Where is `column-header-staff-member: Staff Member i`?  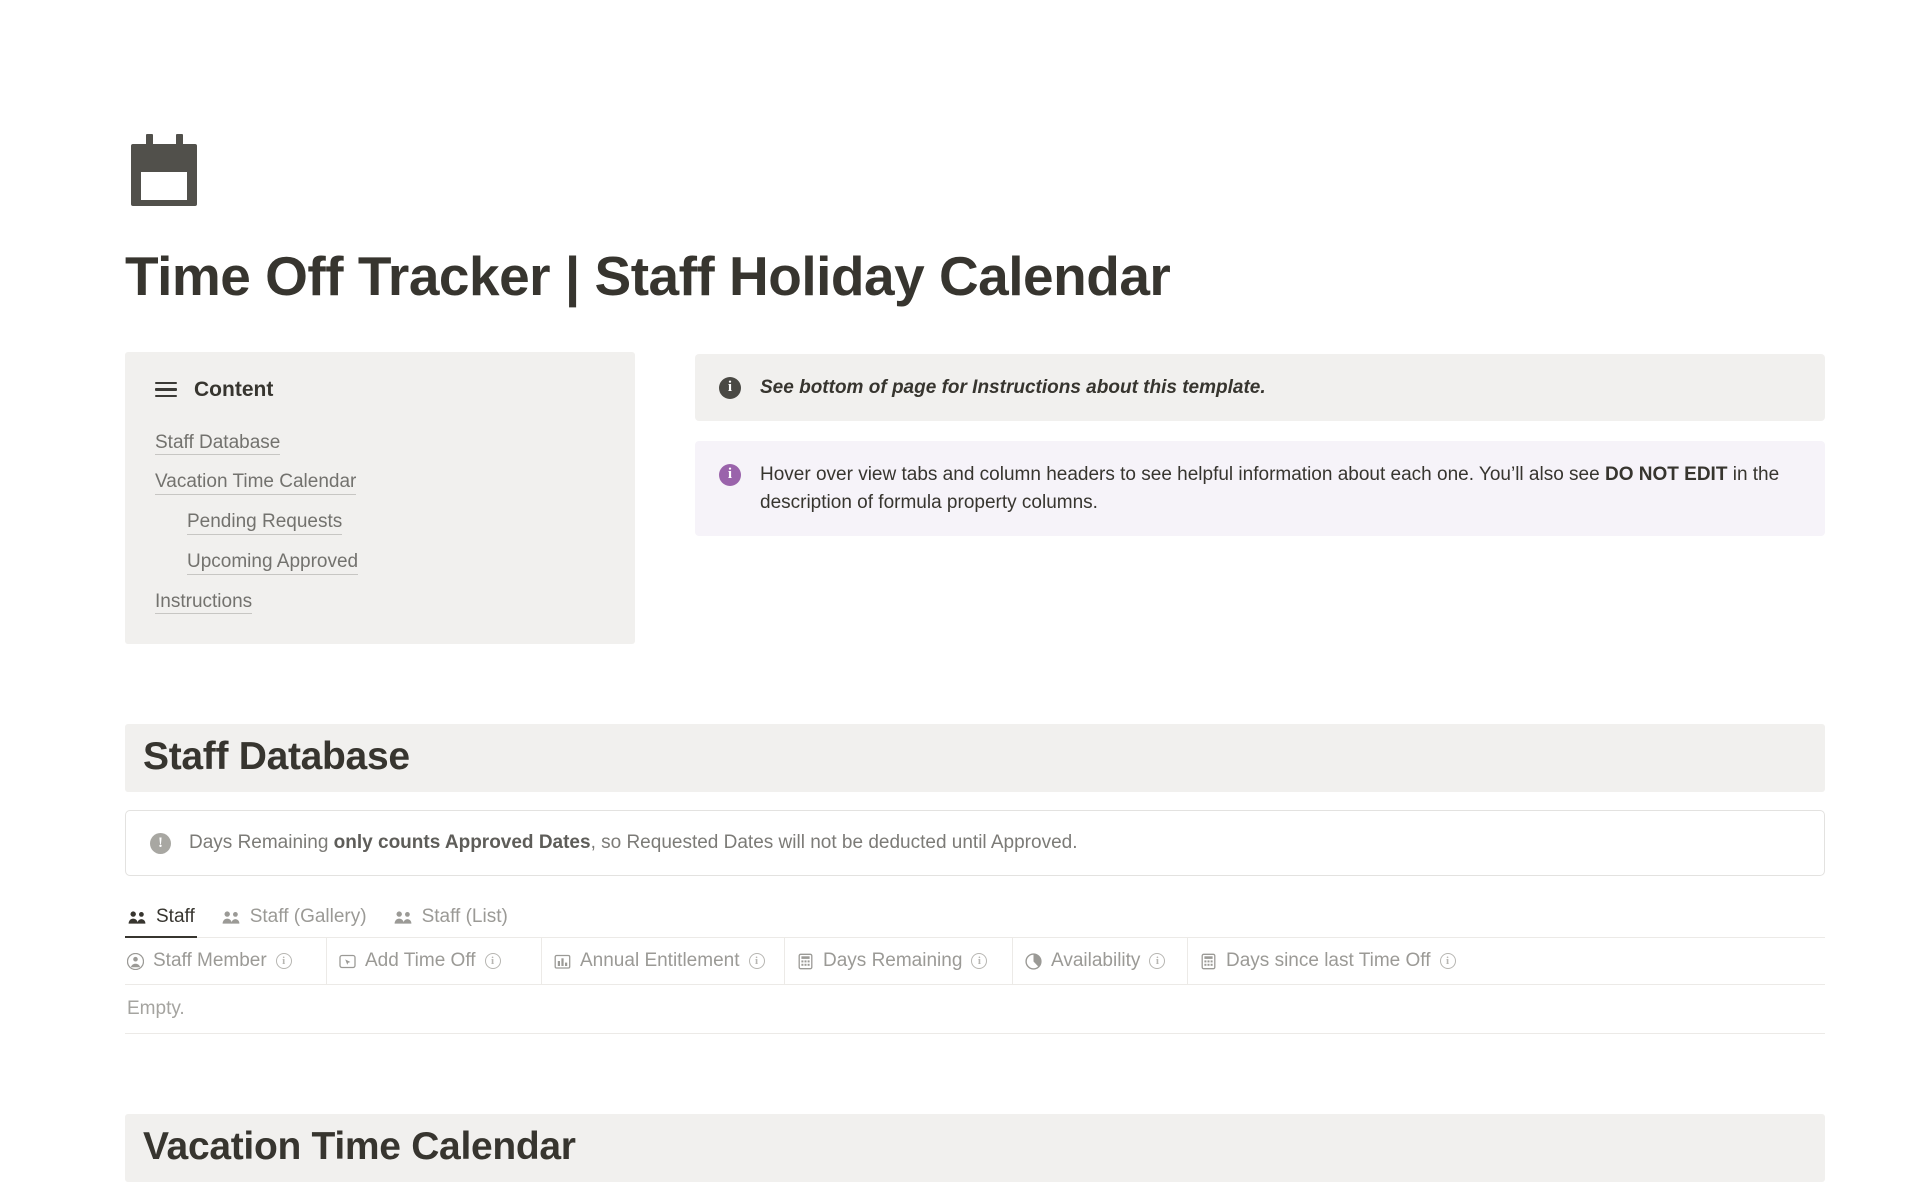 column-header-staff-member: Staff Member i is located at coordinates (226, 961).